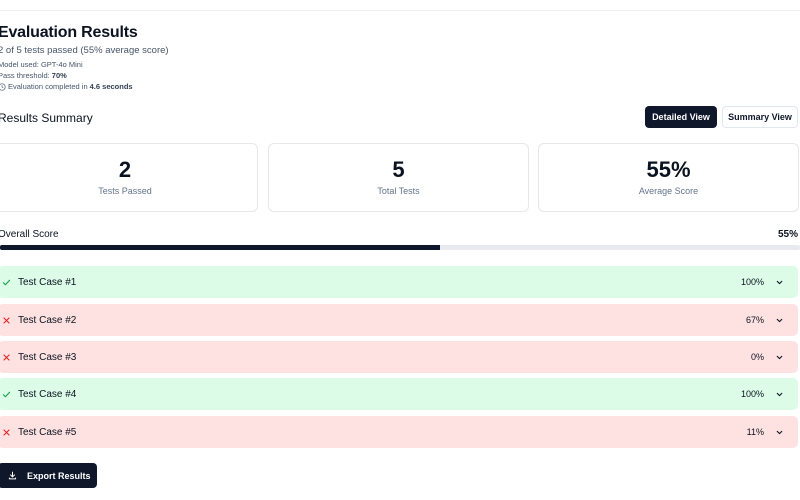  I want to click on top-divider, so click(400, 10).